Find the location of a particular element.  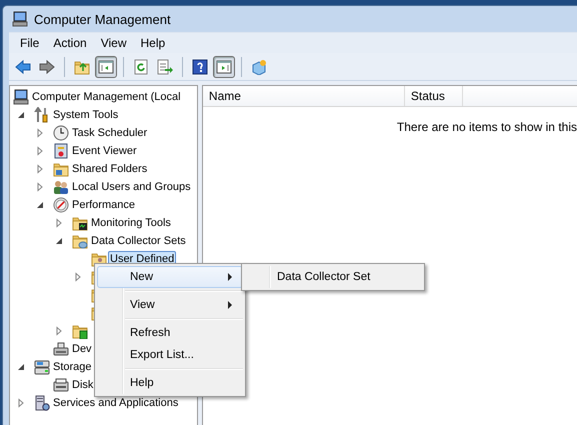

tree-item: Task Scheduler is located at coordinates (110, 133).